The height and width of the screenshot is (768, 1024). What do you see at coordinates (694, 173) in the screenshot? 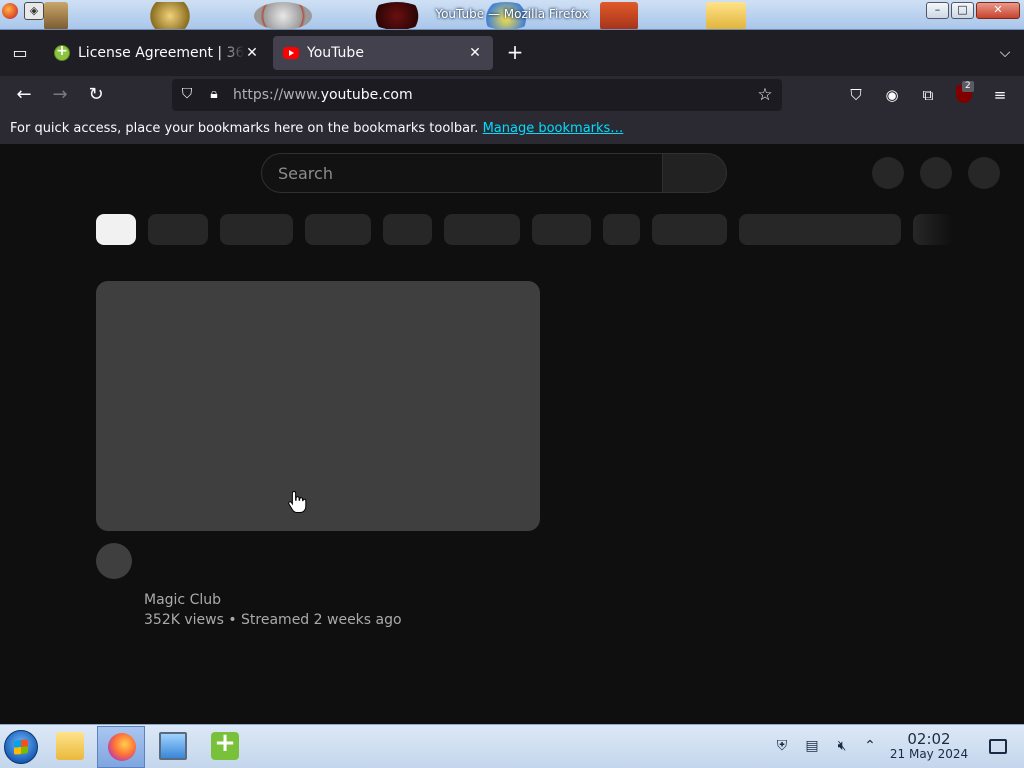
I see `search-button` at bounding box center [694, 173].